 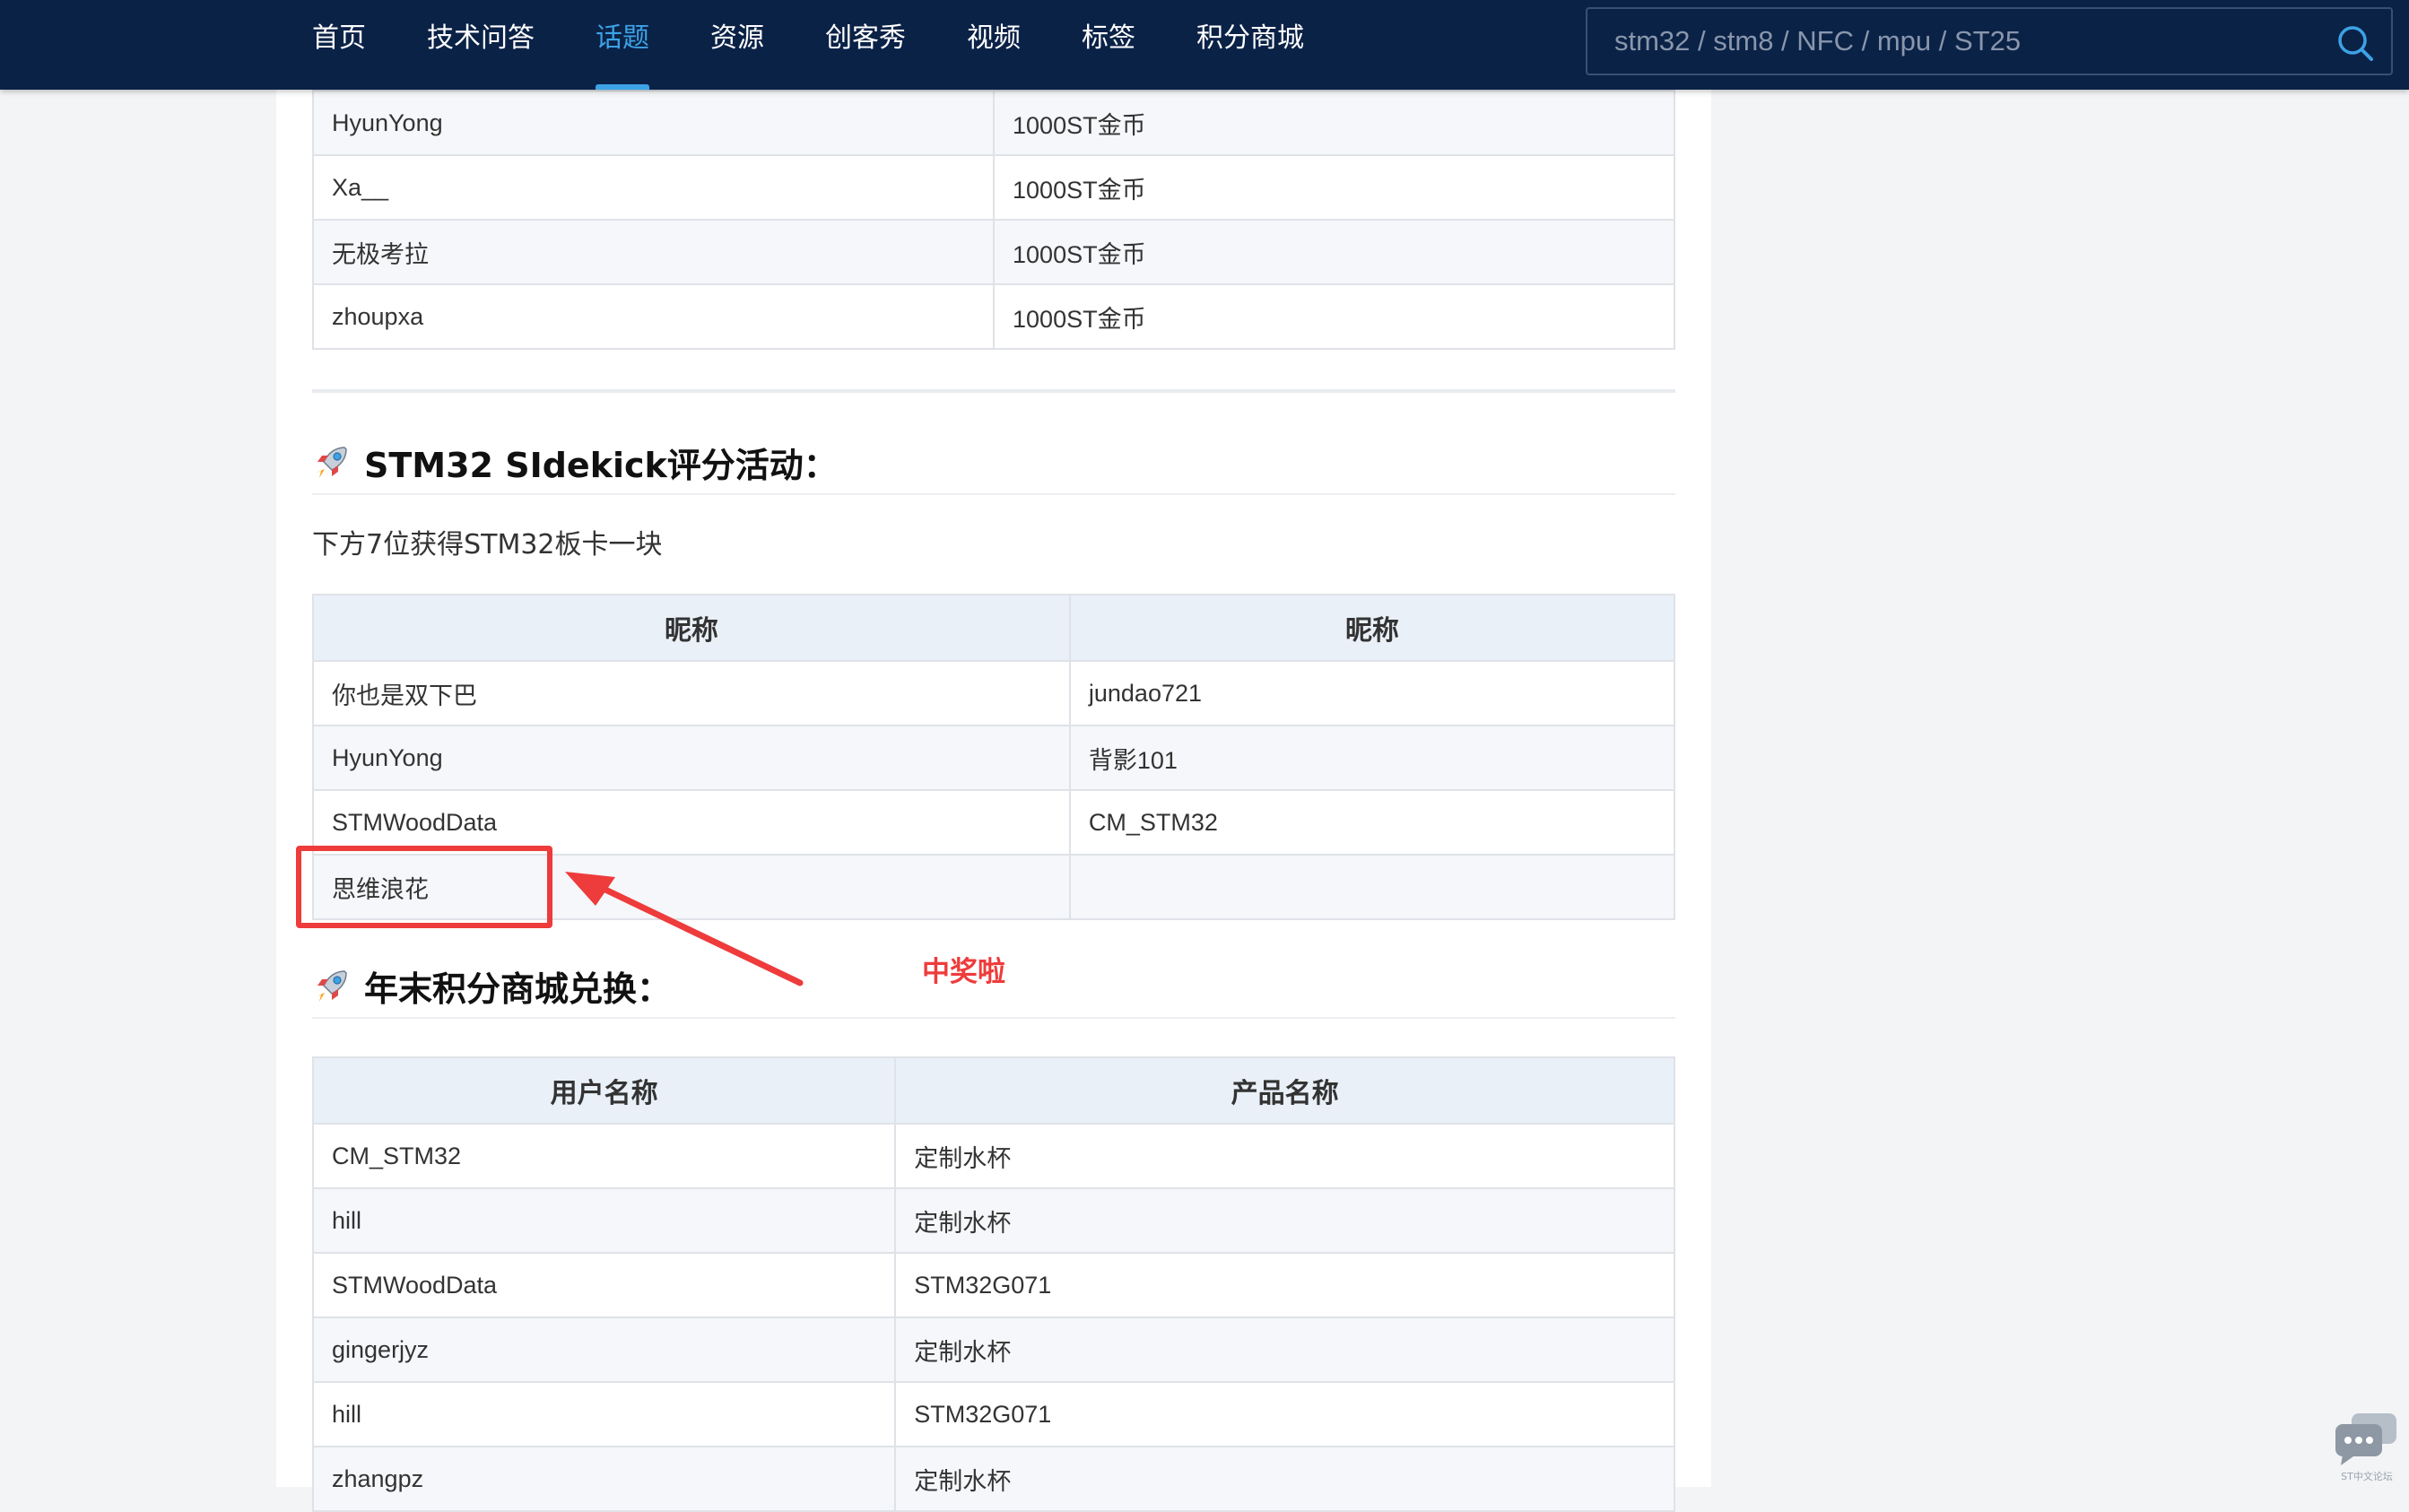 I want to click on table-cell: 你也是双下巴, so click(x=691, y=693).